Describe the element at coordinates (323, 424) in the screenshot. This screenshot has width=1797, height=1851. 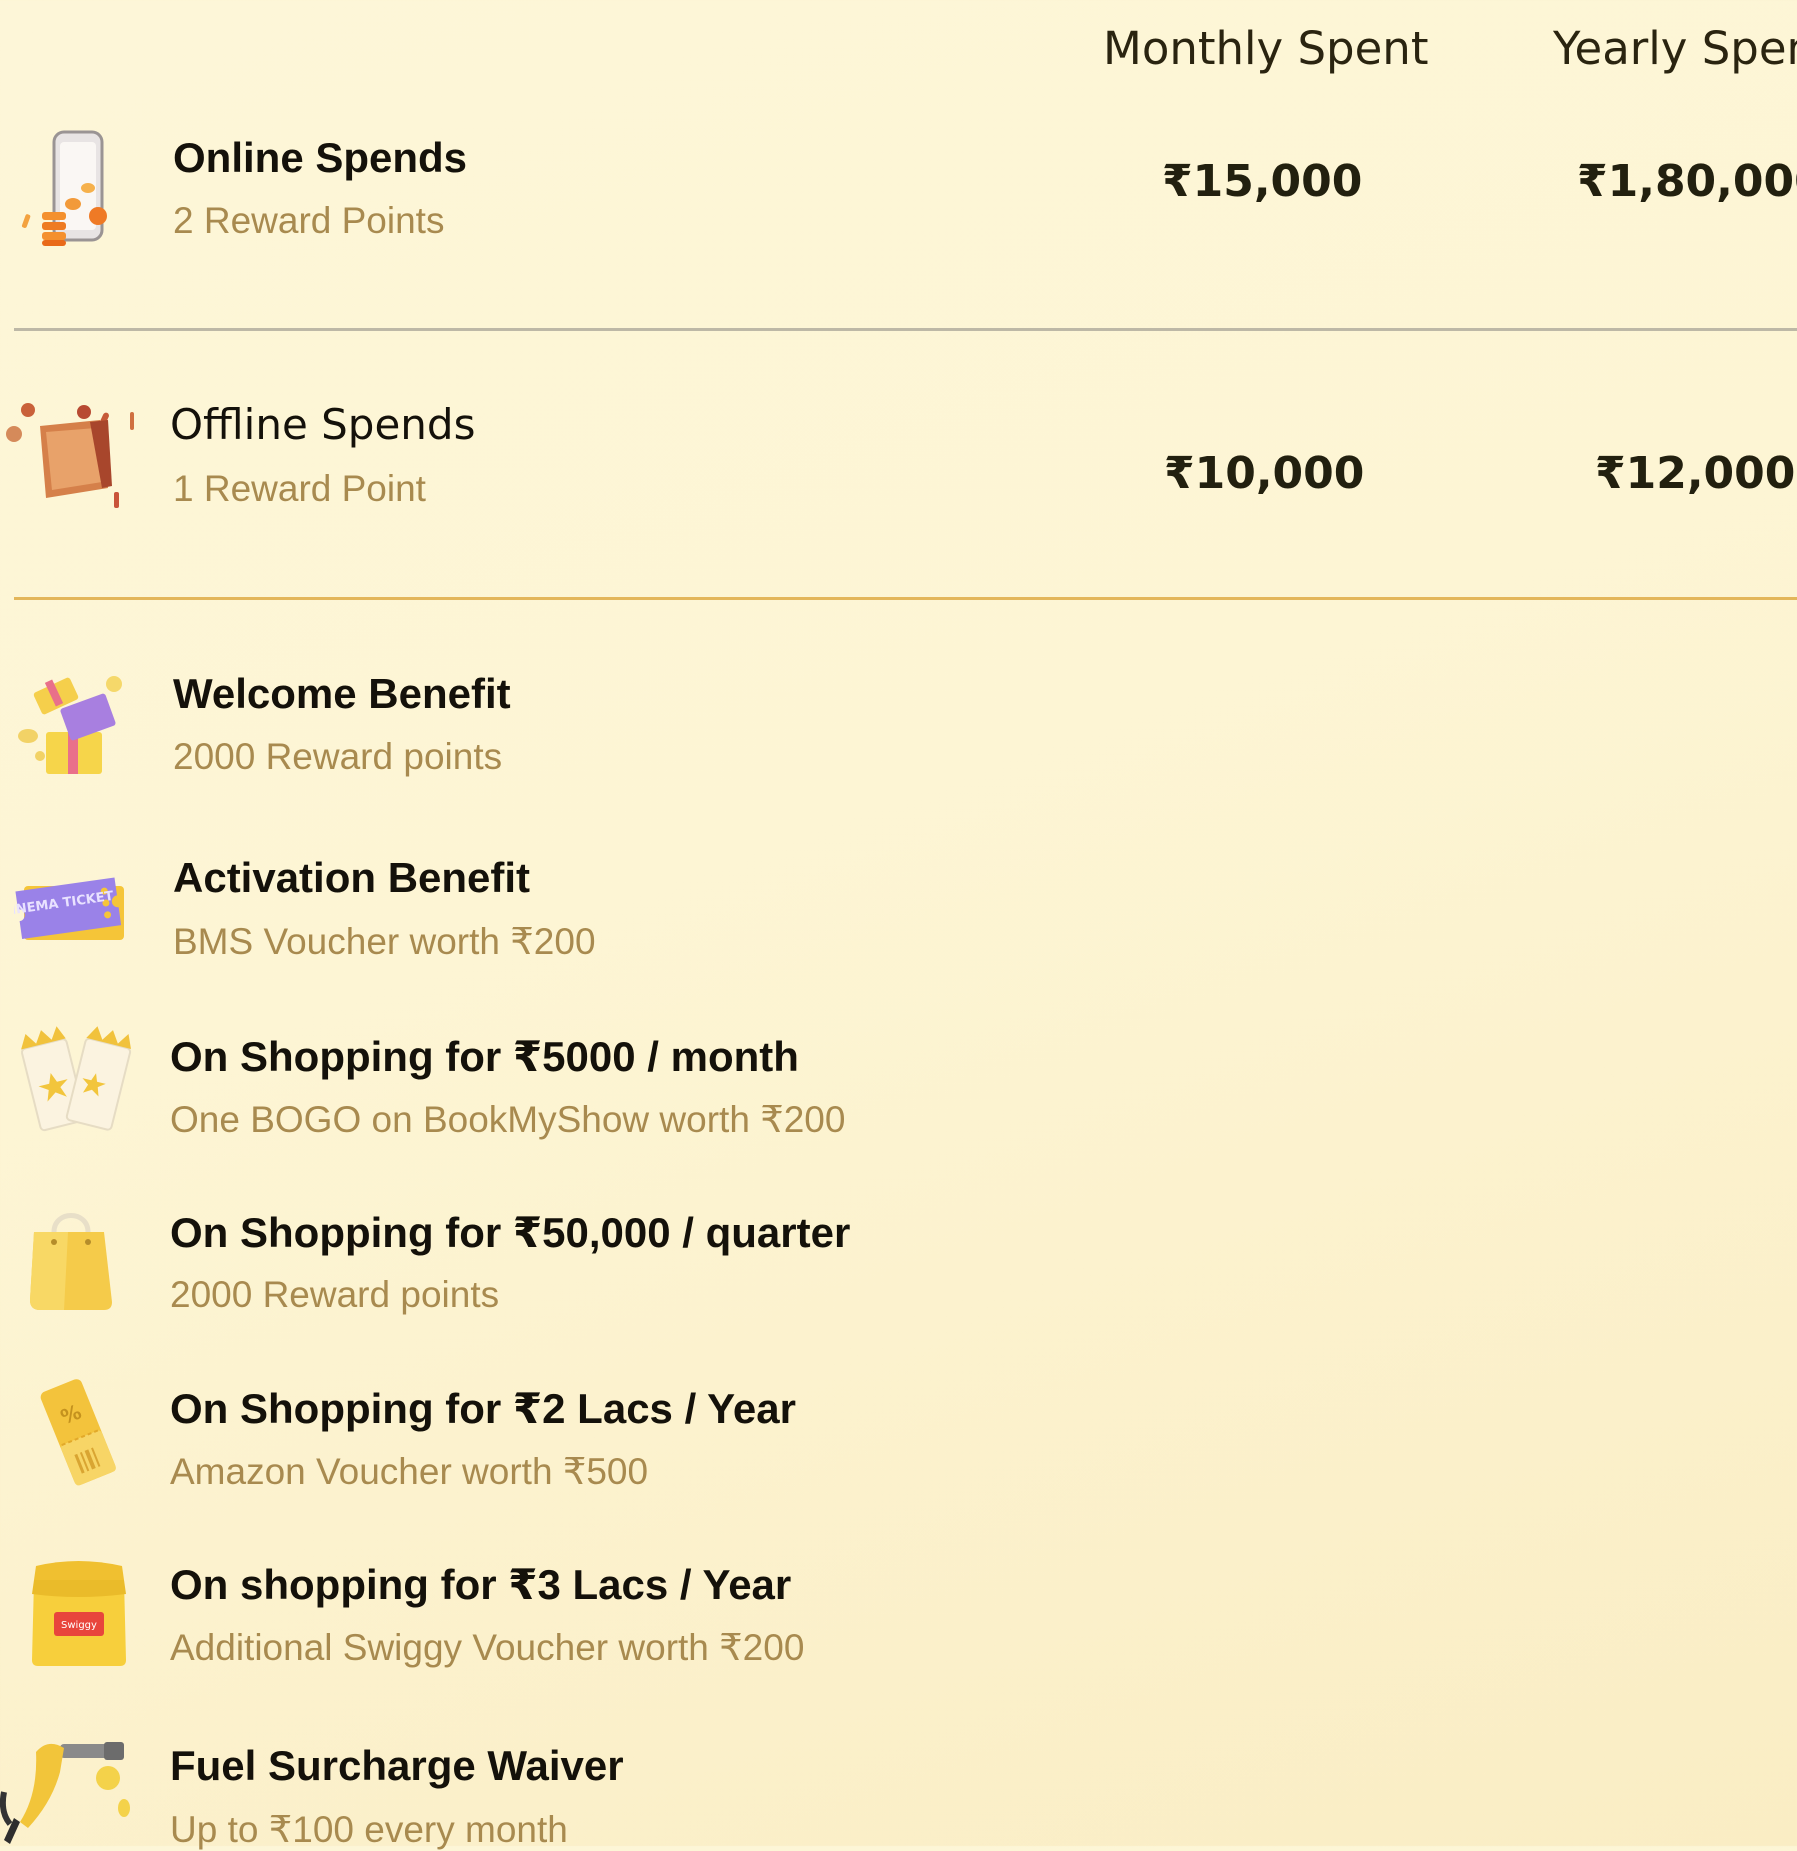
I see `spend-title: Offline Spends` at that location.